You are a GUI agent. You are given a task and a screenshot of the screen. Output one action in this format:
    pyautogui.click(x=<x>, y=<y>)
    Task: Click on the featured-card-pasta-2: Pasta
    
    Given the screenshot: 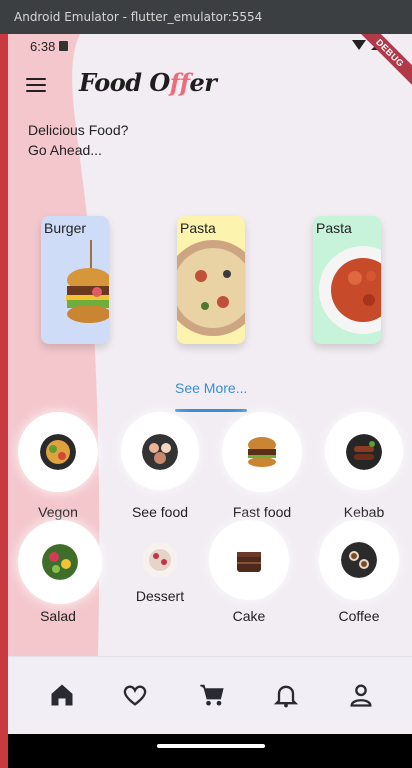 What is the action you would take?
    pyautogui.click(x=347, y=280)
    